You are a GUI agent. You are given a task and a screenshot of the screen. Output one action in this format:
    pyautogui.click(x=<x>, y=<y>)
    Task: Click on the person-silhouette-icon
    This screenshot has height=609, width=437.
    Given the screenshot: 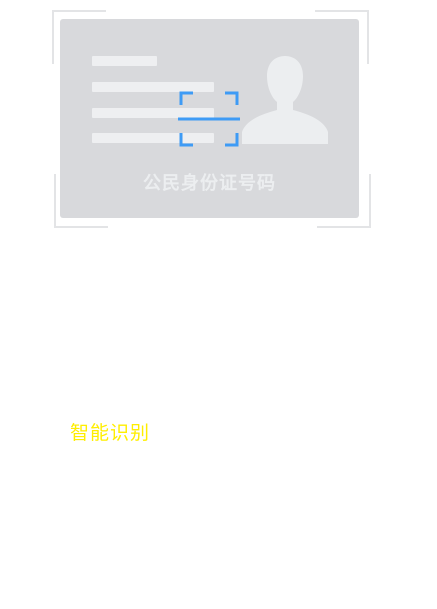 What is the action you would take?
    pyautogui.click(x=285, y=100)
    